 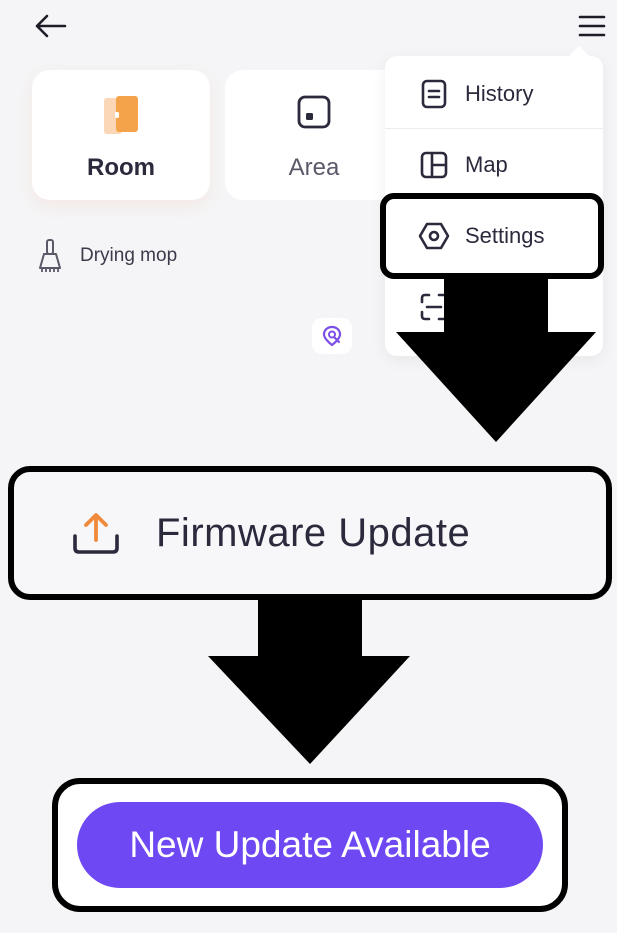 What do you see at coordinates (96, 533) in the screenshot?
I see `upload-tray-icon` at bounding box center [96, 533].